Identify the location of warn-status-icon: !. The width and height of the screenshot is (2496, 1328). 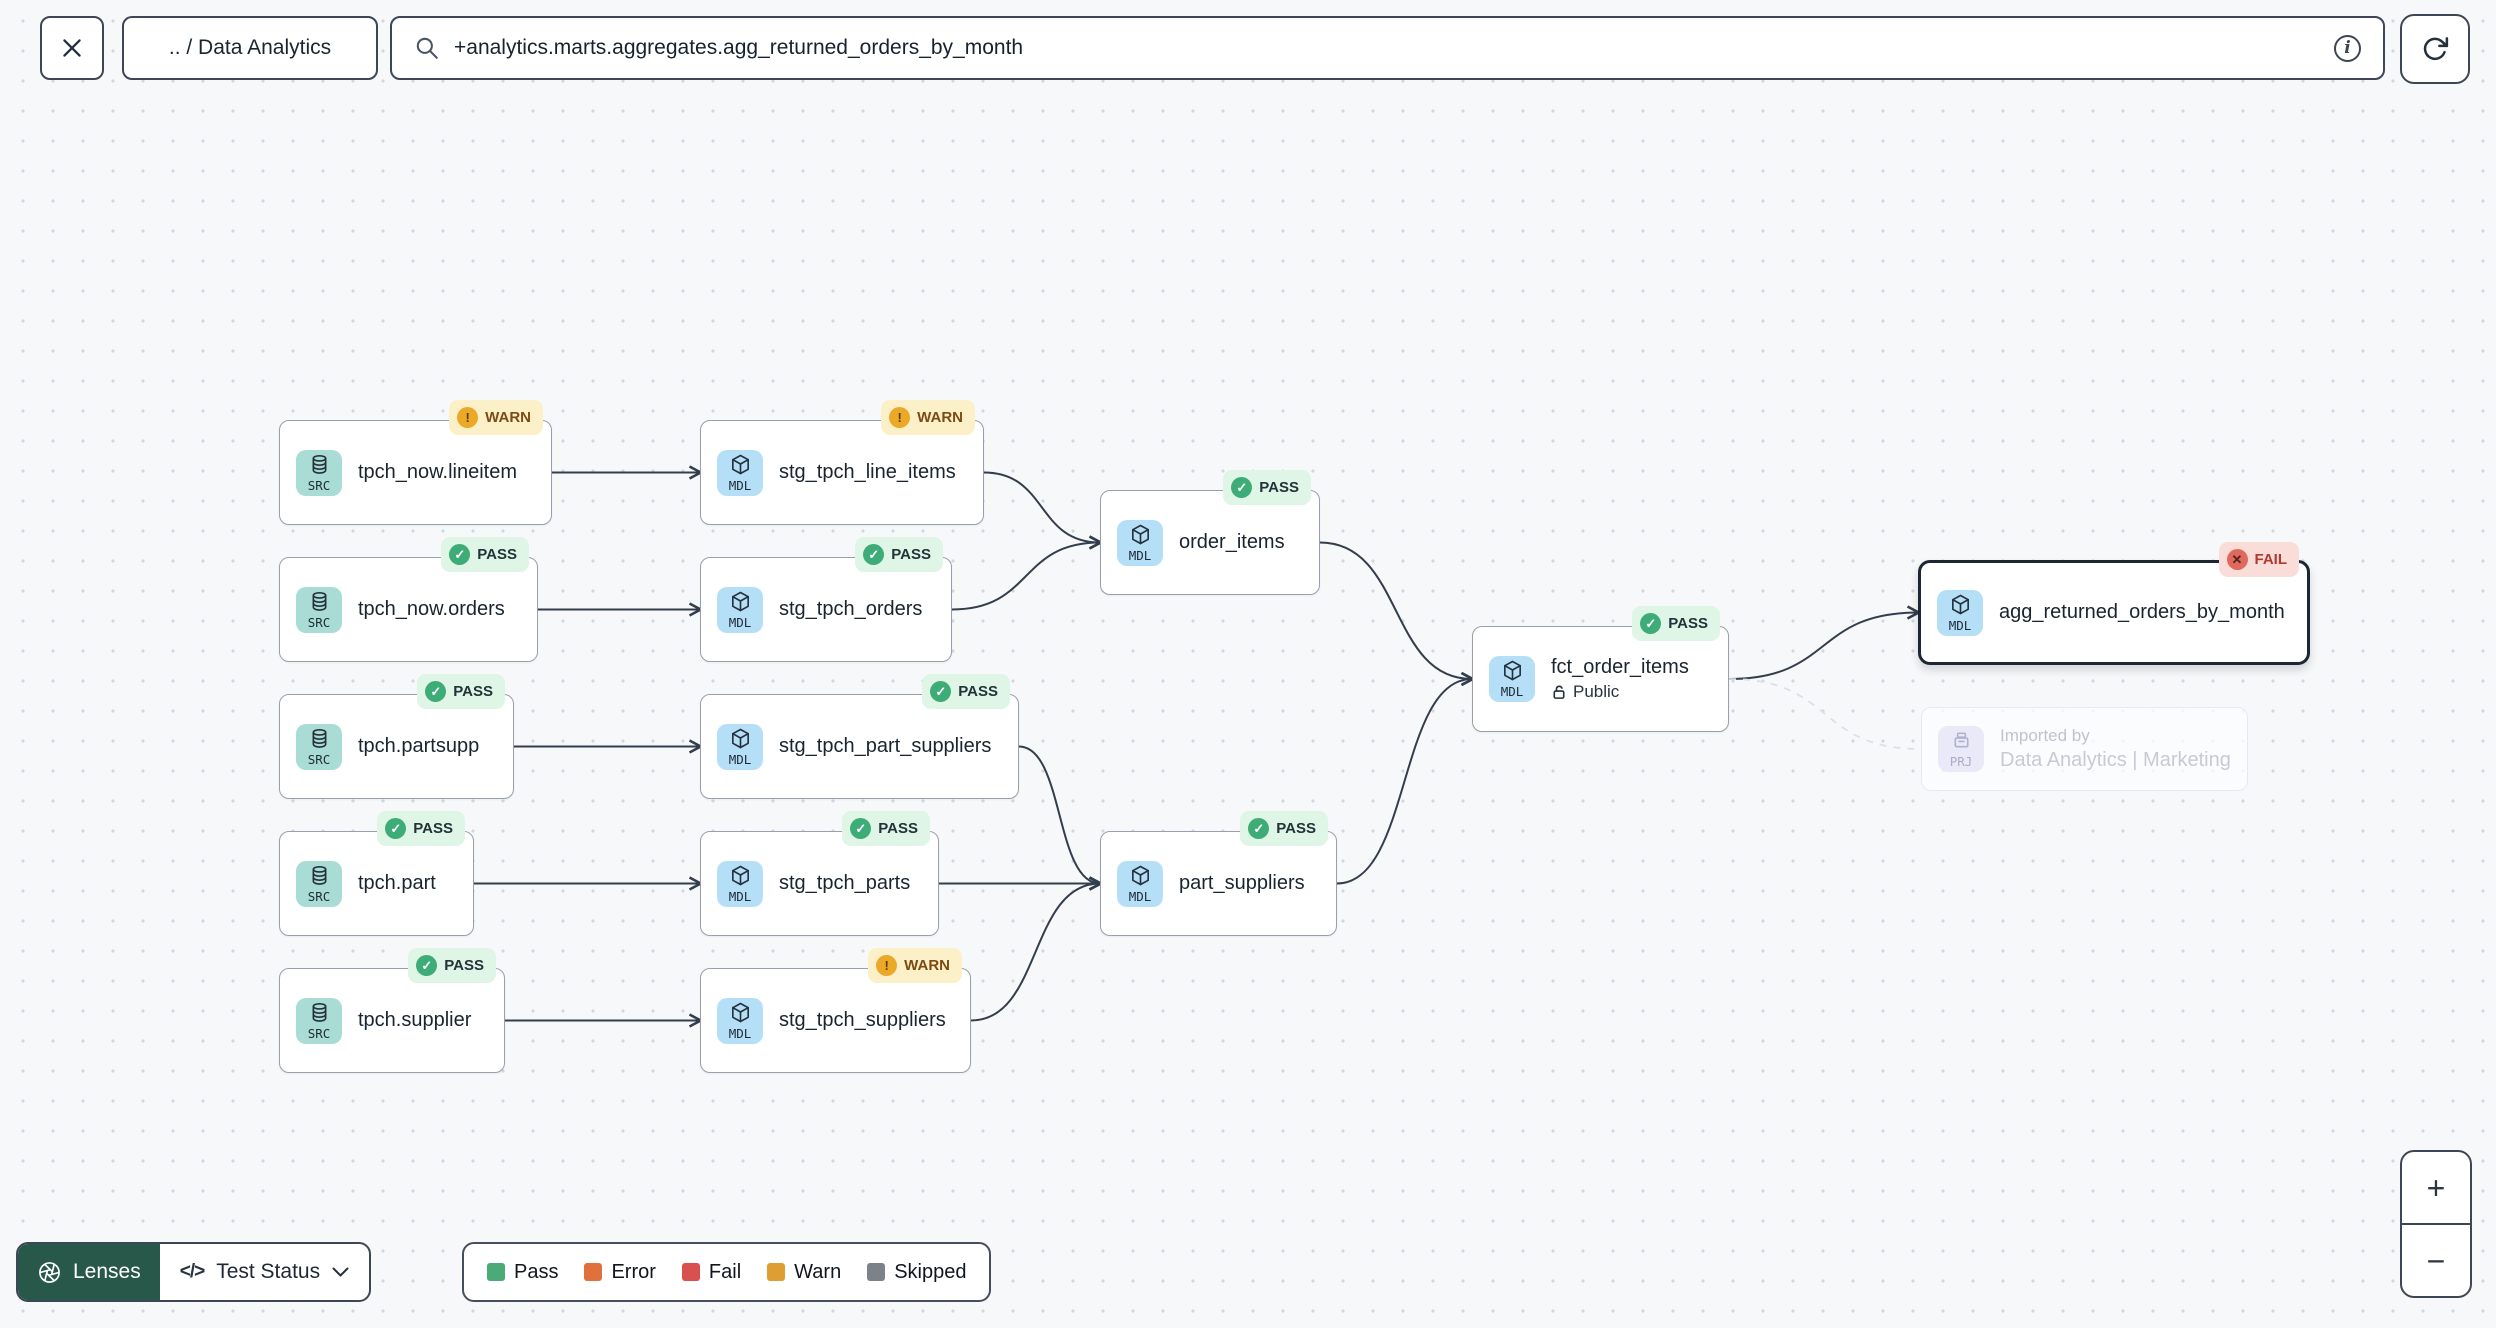
(900, 417).